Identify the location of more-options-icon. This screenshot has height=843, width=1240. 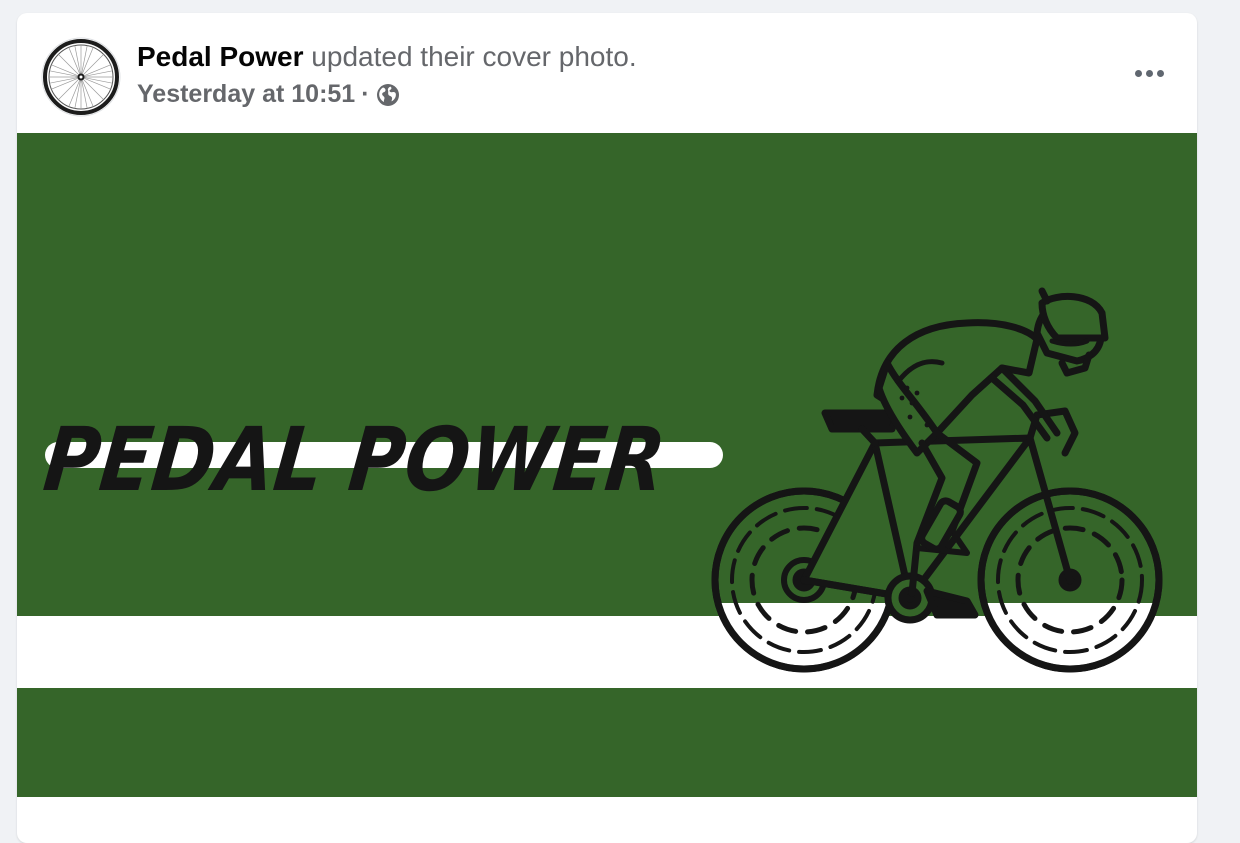
(1149, 73).